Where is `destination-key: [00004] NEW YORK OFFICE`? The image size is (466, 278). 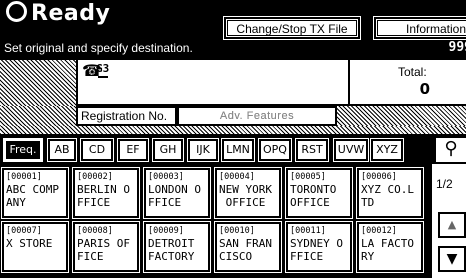
destination-key: [00004] NEW YORK OFFICE is located at coordinates (248, 193).